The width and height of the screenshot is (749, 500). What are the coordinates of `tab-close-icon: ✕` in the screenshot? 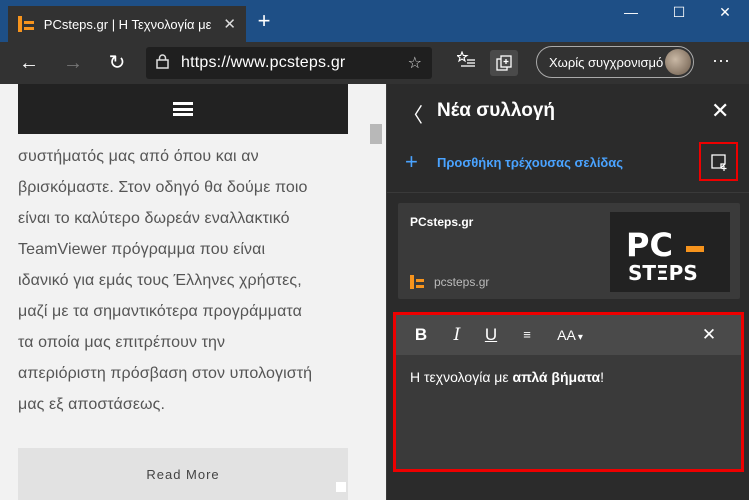 It's located at (229, 24).